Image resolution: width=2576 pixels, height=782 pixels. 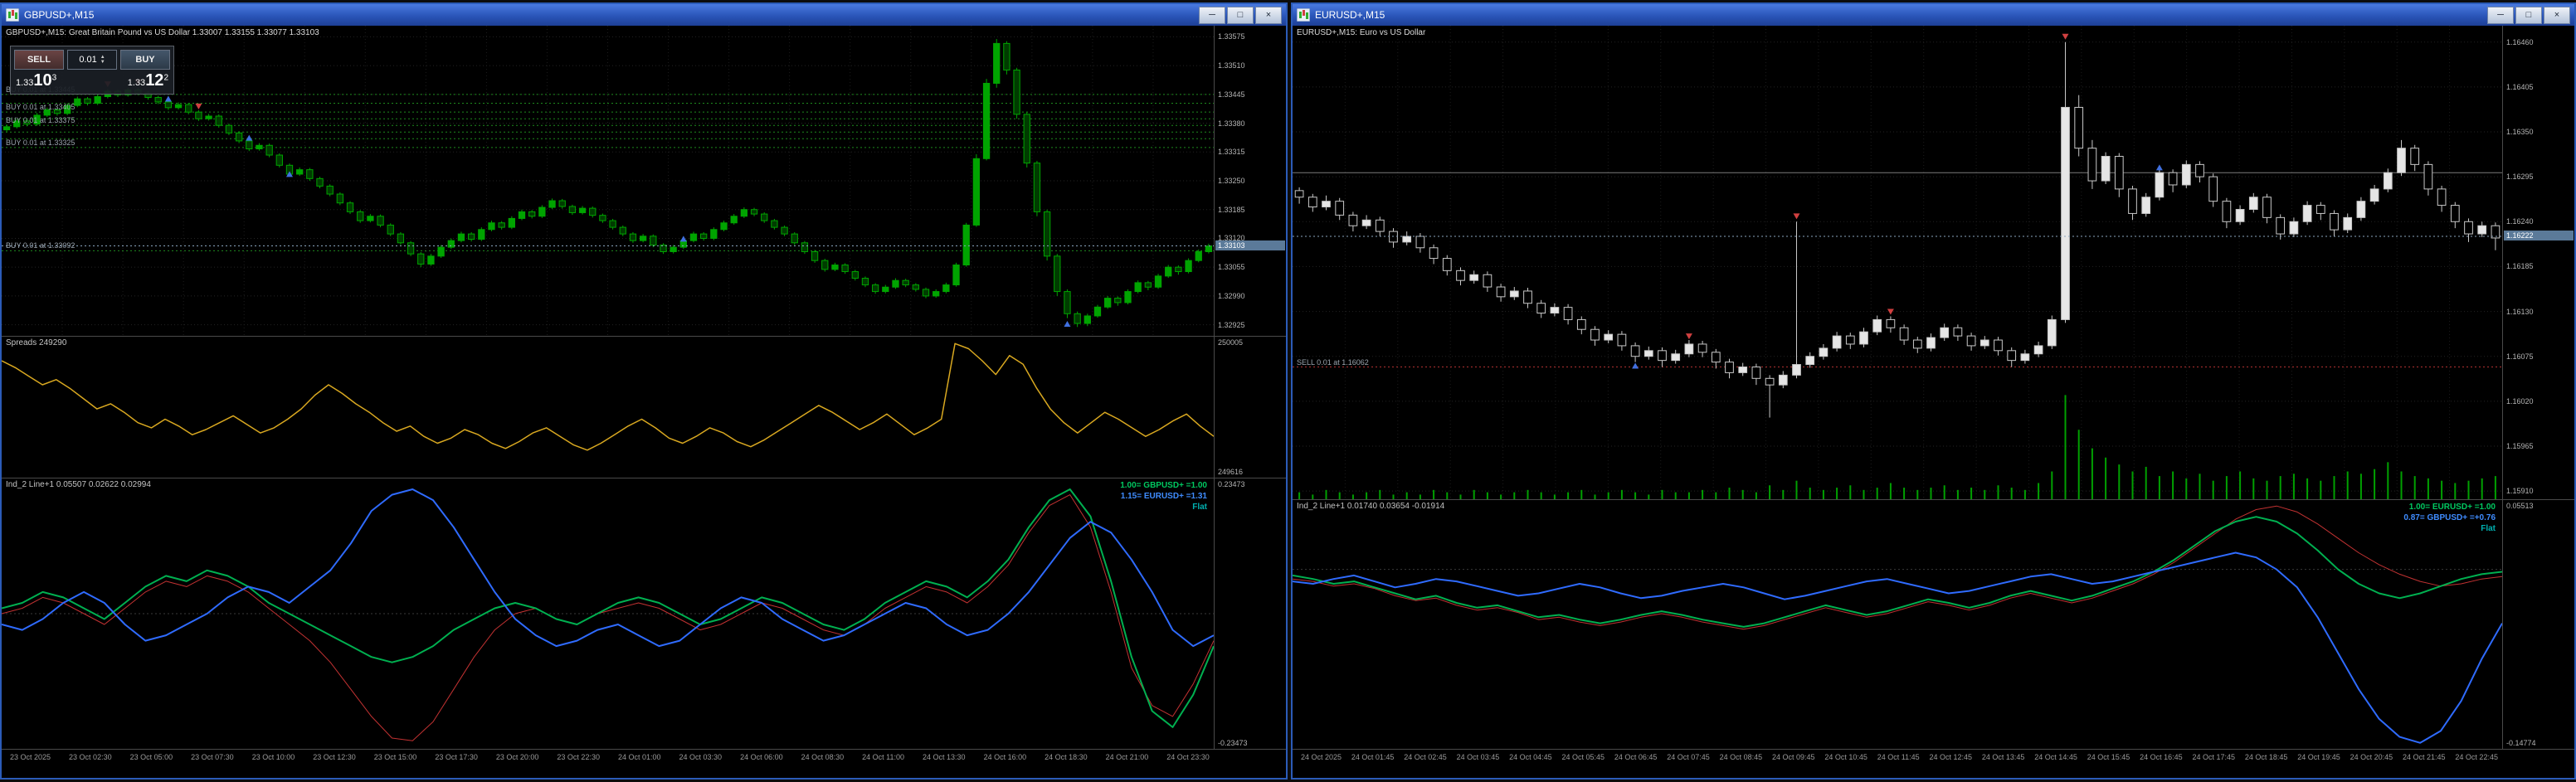 What do you see at coordinates (2318, 757) in the screenshot?
I see `time-label: 24 Oct 19:45` at bounding box center [2318, 757].